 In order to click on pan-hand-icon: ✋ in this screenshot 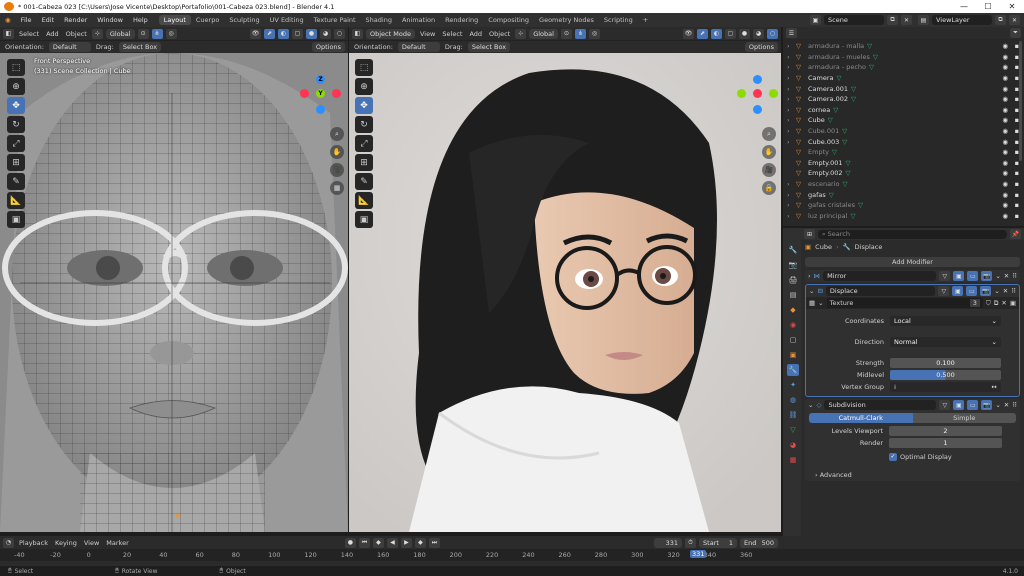, I will do `click(337, 152)`.